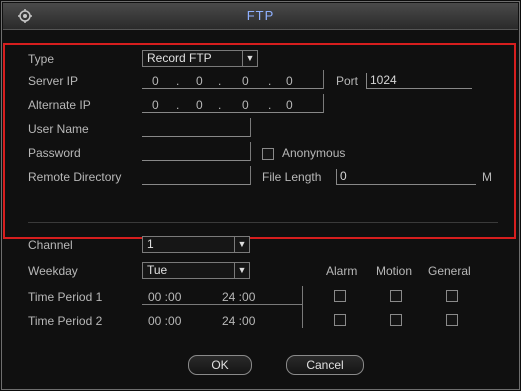 The height and width of the screenshot is (391, 521). Describe the element at coordinates (452, 320) in the screenshot. I see `time-period-2-general-checkbox` at that location.